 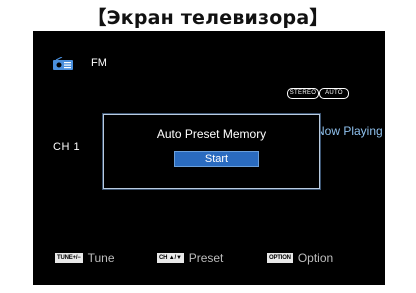 What do you see at coordinates (211, 134) in the screenshot?
I see `dialog-title: Auto Preset Memory` at bounding box center [211, 134].